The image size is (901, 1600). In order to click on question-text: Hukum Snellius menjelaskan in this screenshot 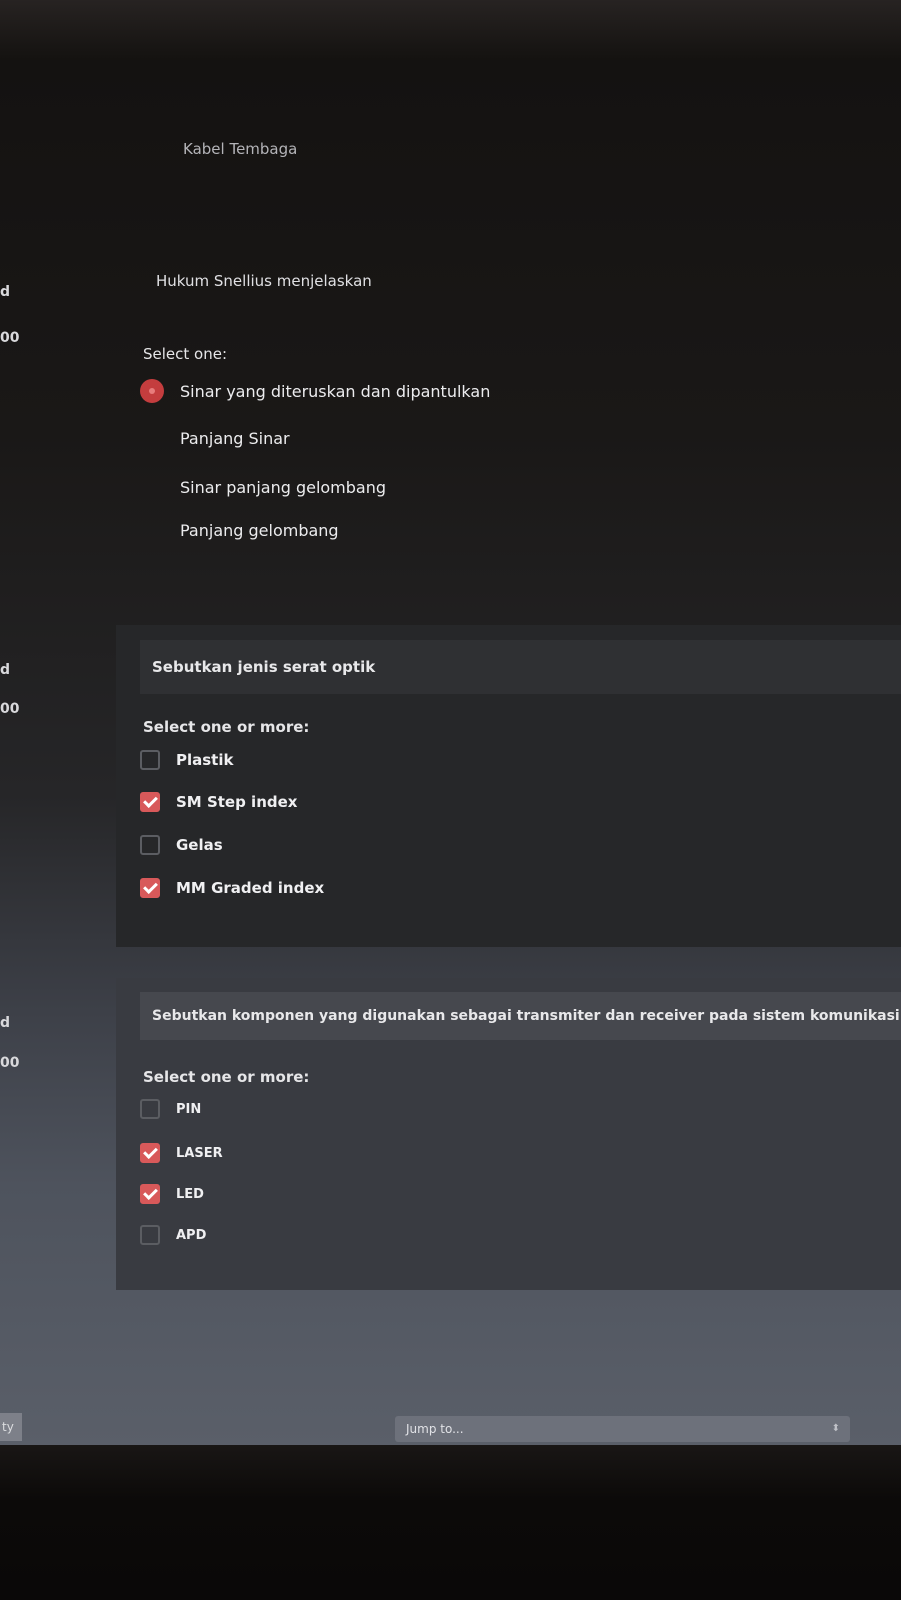, I will do `click(264, 281)`.